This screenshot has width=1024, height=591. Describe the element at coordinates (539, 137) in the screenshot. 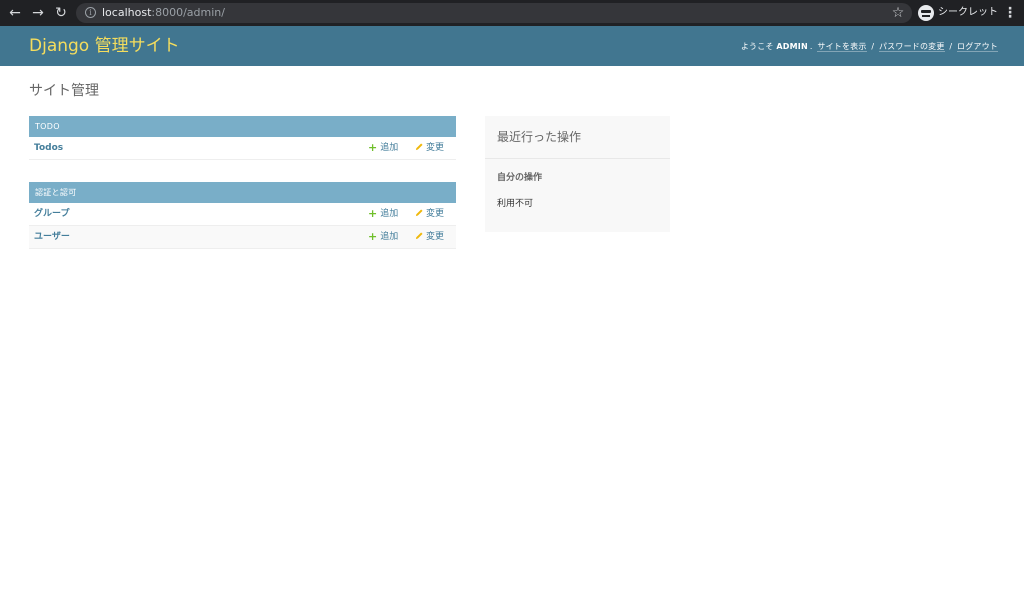

I see `recent-actions-title: 最近行った操作` at that location.